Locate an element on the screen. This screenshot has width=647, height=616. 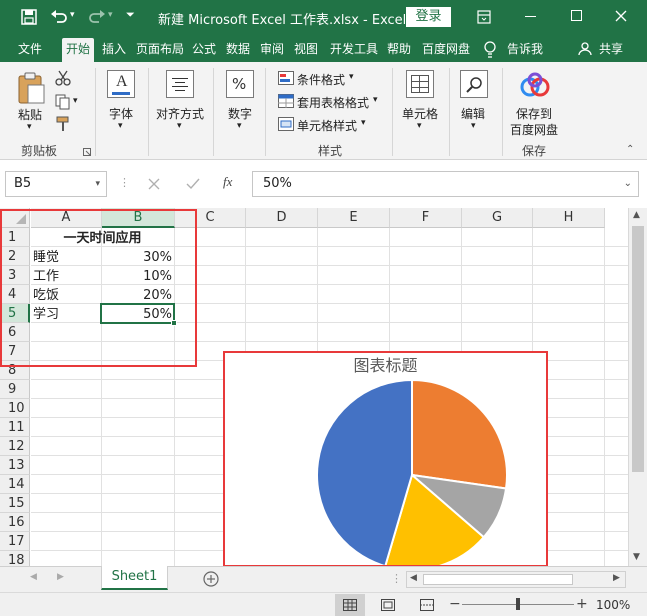
horizontal-scroll-thumb is located at coordinates (498, 579).